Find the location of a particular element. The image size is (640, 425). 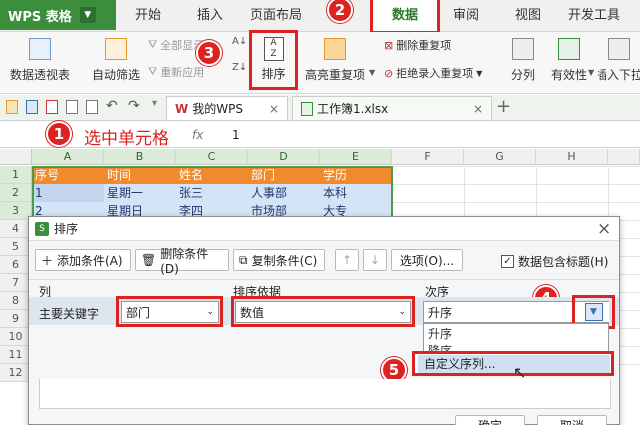

workbook-label: 工作簿1.xlsx is located at coordinates (353, 109).